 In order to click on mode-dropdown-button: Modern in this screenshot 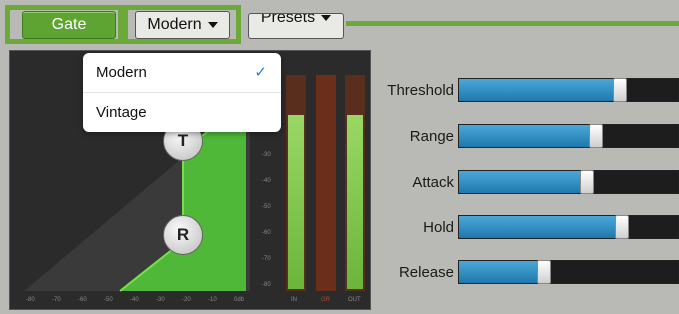, I will do `click(182, 25)`.